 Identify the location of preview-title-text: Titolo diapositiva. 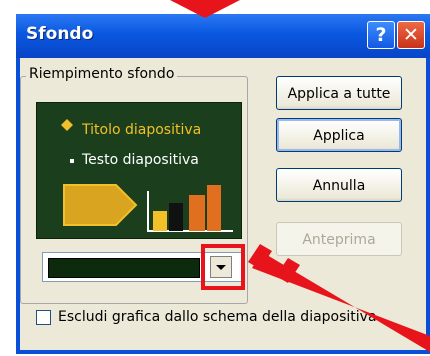
(142, 130).